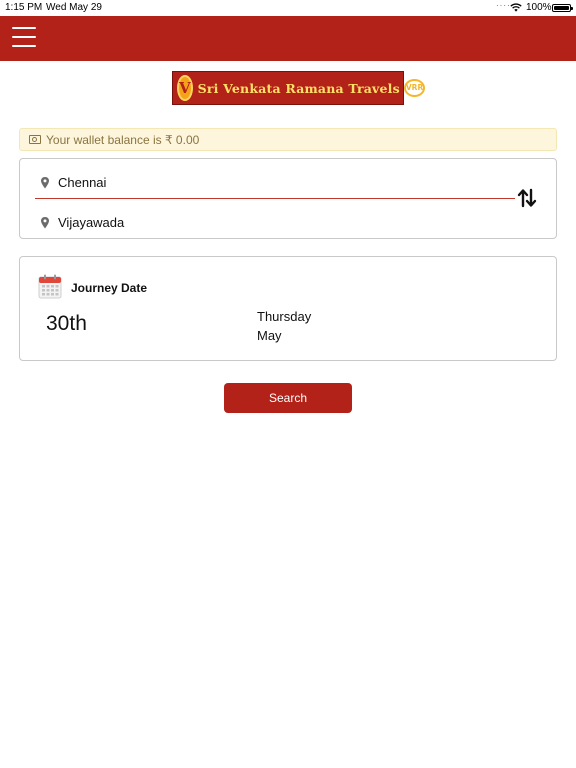 This screenshot has height=768, width=576. What do you see at coordinates (185, 88) in the screenshot?
I see `logo-emblem: V` at bounding box center [185, 88].